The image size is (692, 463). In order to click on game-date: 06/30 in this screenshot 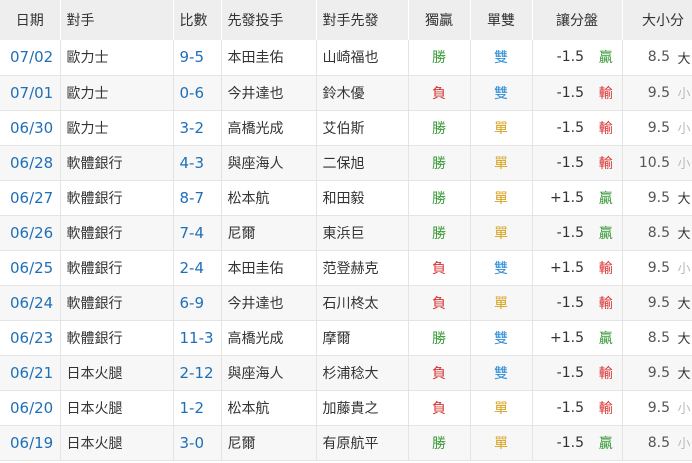, I will do `click(30, 127)`.